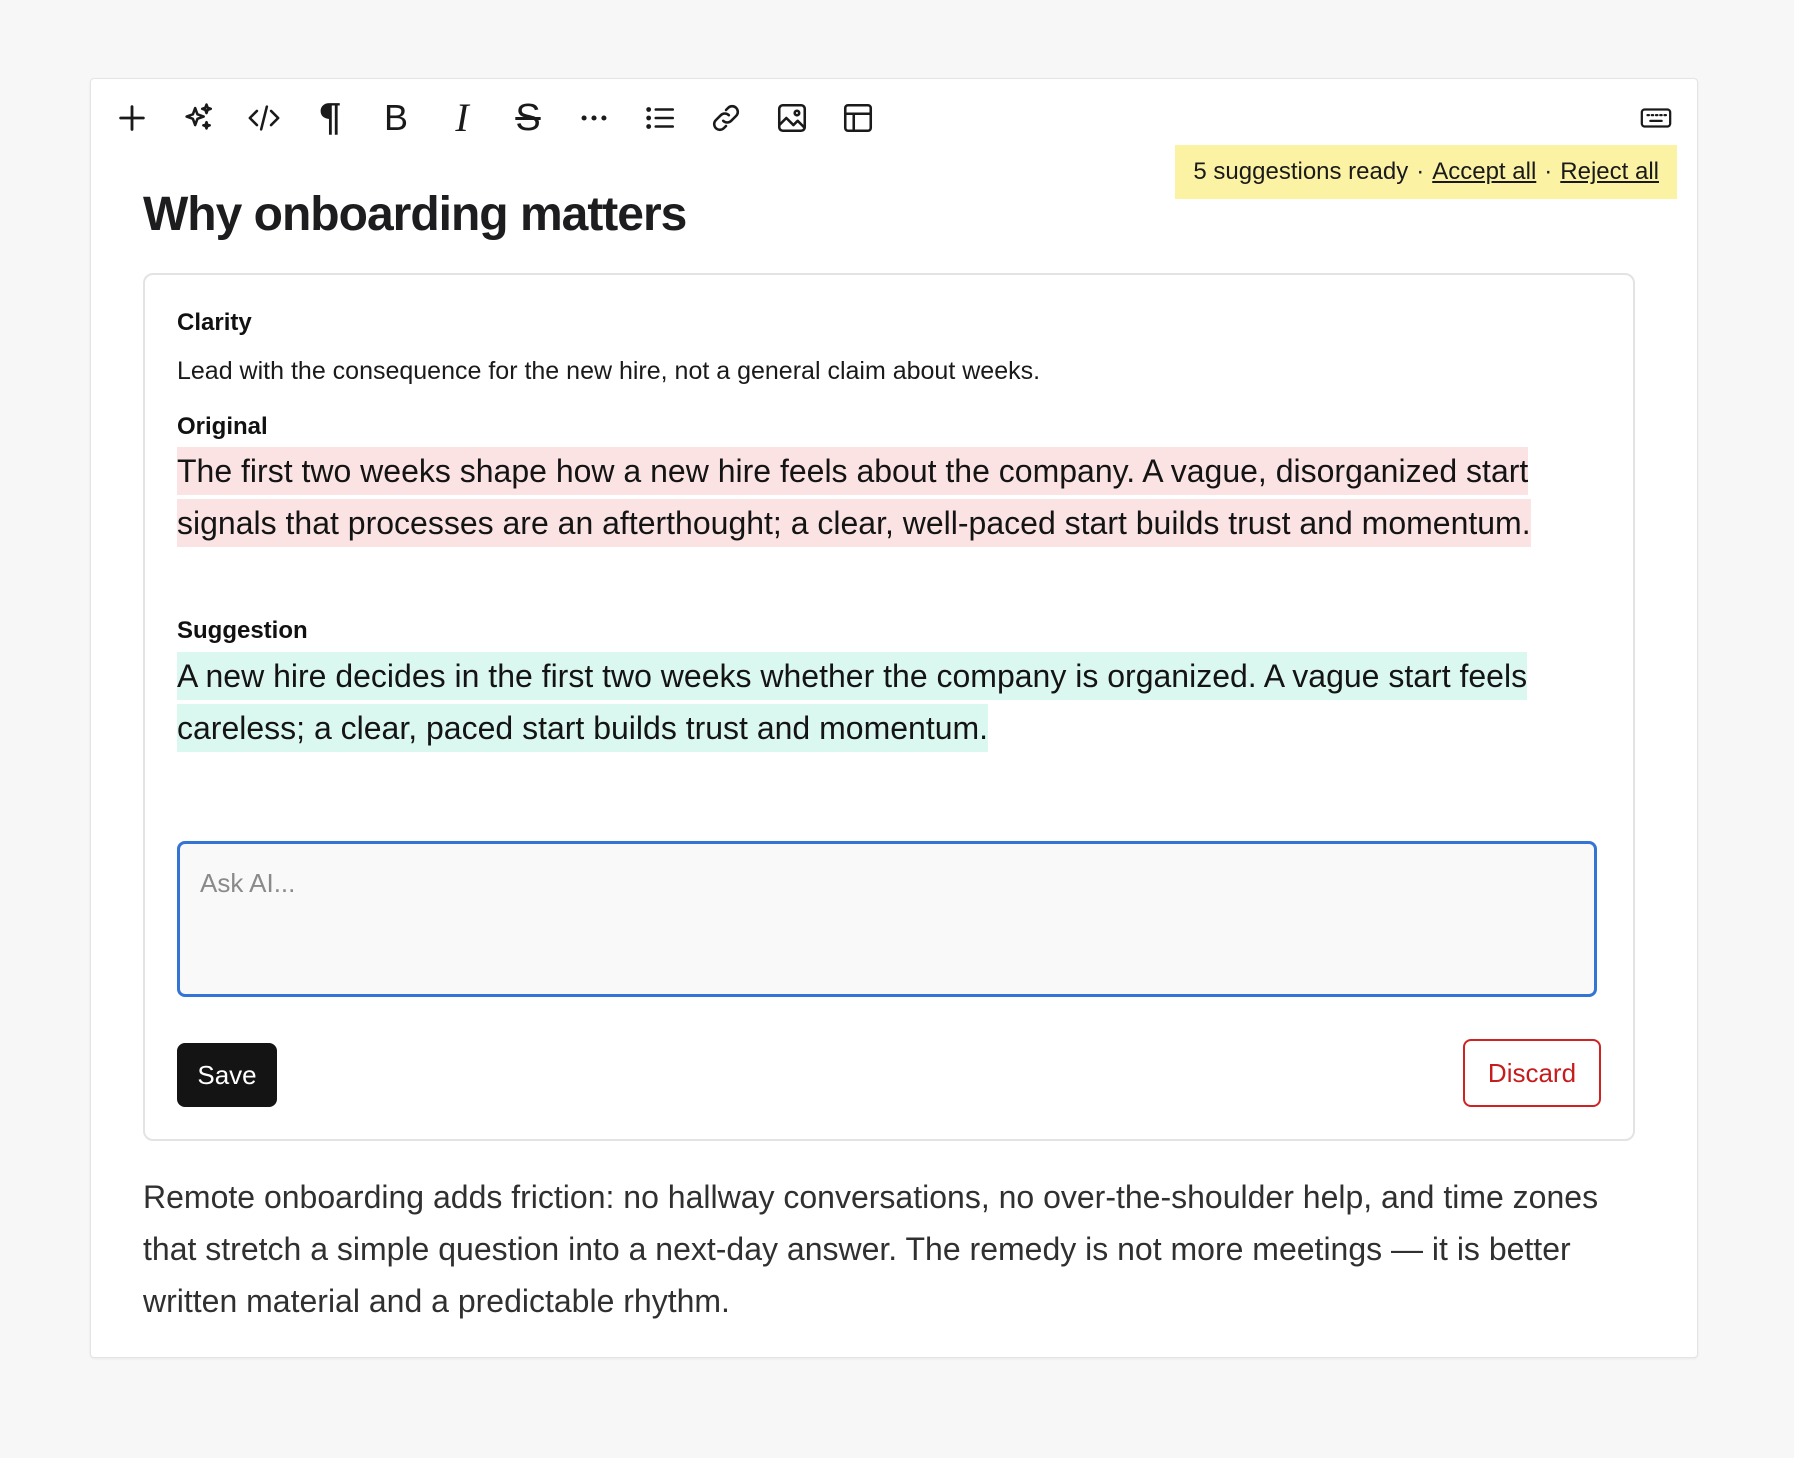 The width and height of the screenshot is (1794, 1458). I want to click on accept-all-link: Accept all, so click(1484, 172).